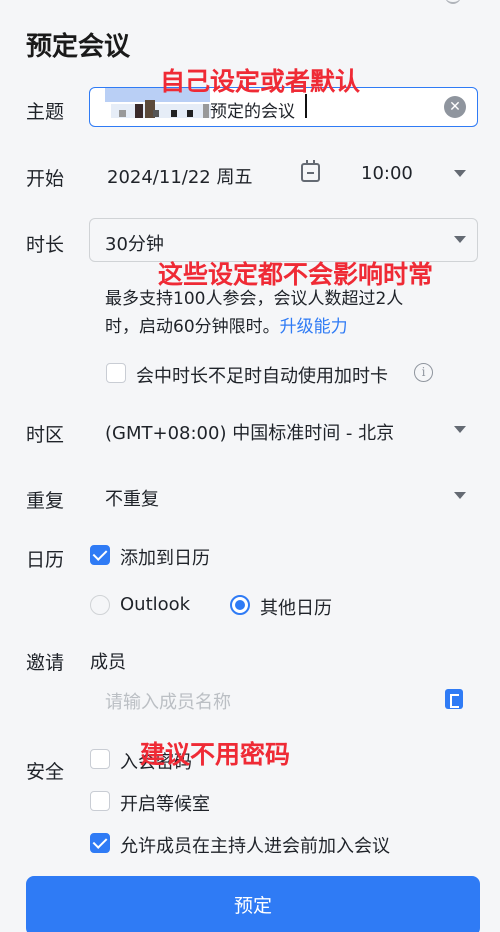  I want to click on radio-other-calendar, so click(240, 605).